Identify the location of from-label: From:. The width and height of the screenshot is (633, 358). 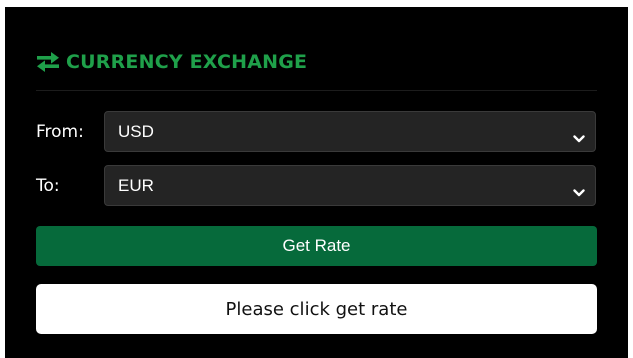
(60, 132).